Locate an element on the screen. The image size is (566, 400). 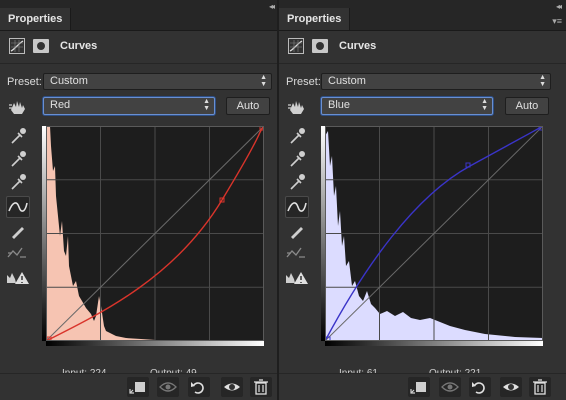
tab-bar: Properties ◂◂ is located at coordinates (138, 15).